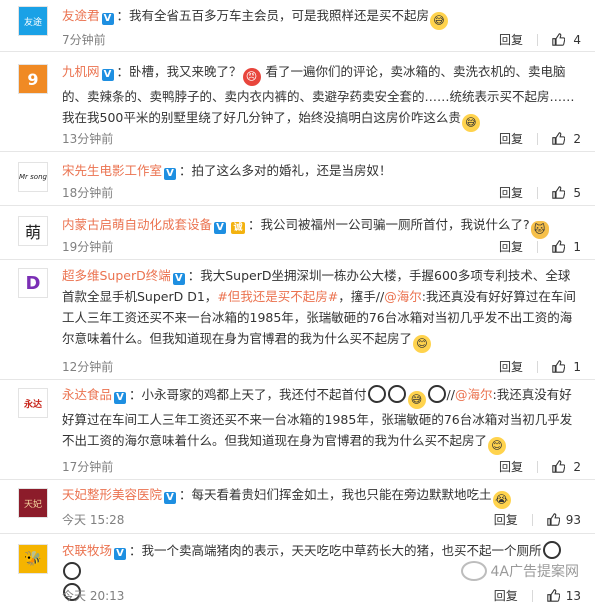 This screenshot has height=609, width=595. What do you see at coordinates (87, 394) in the screenshot?
I see `username: 永达食品` at bounding box center [87, 394].